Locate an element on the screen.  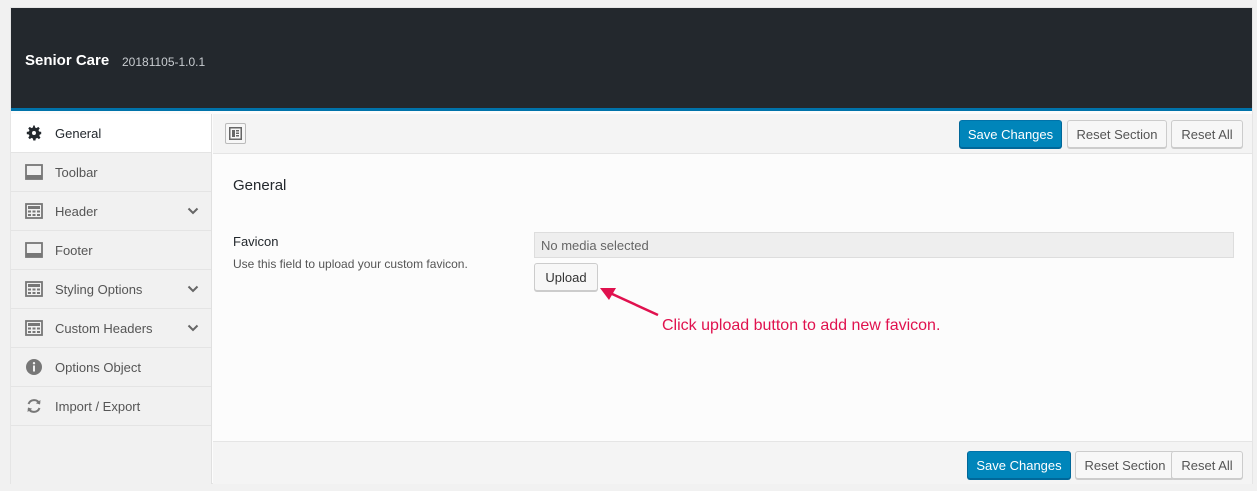
sidebar-item-label: Import / Export is located at coordinates (98, 406).